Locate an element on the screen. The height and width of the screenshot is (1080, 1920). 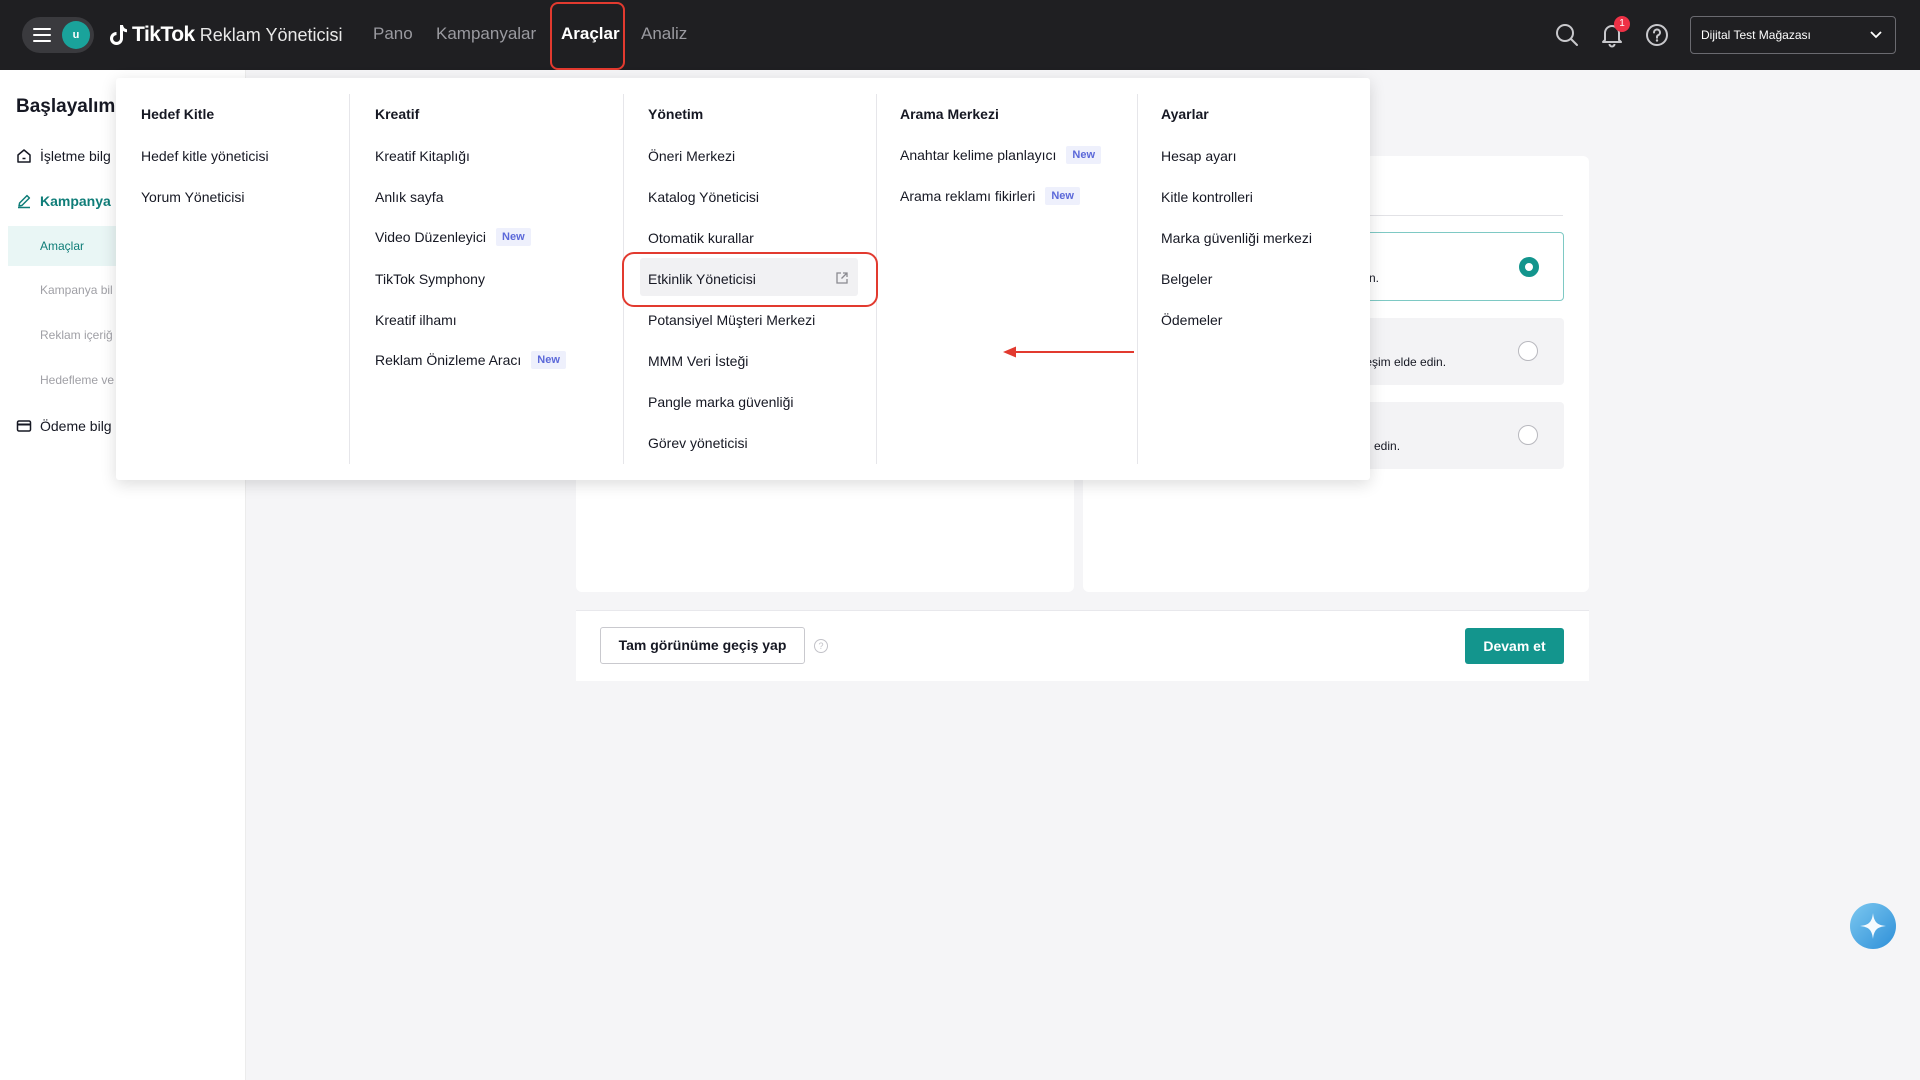
menu-item-automated-rules: Otomatik kurallar is located at coordinates (701, 238).